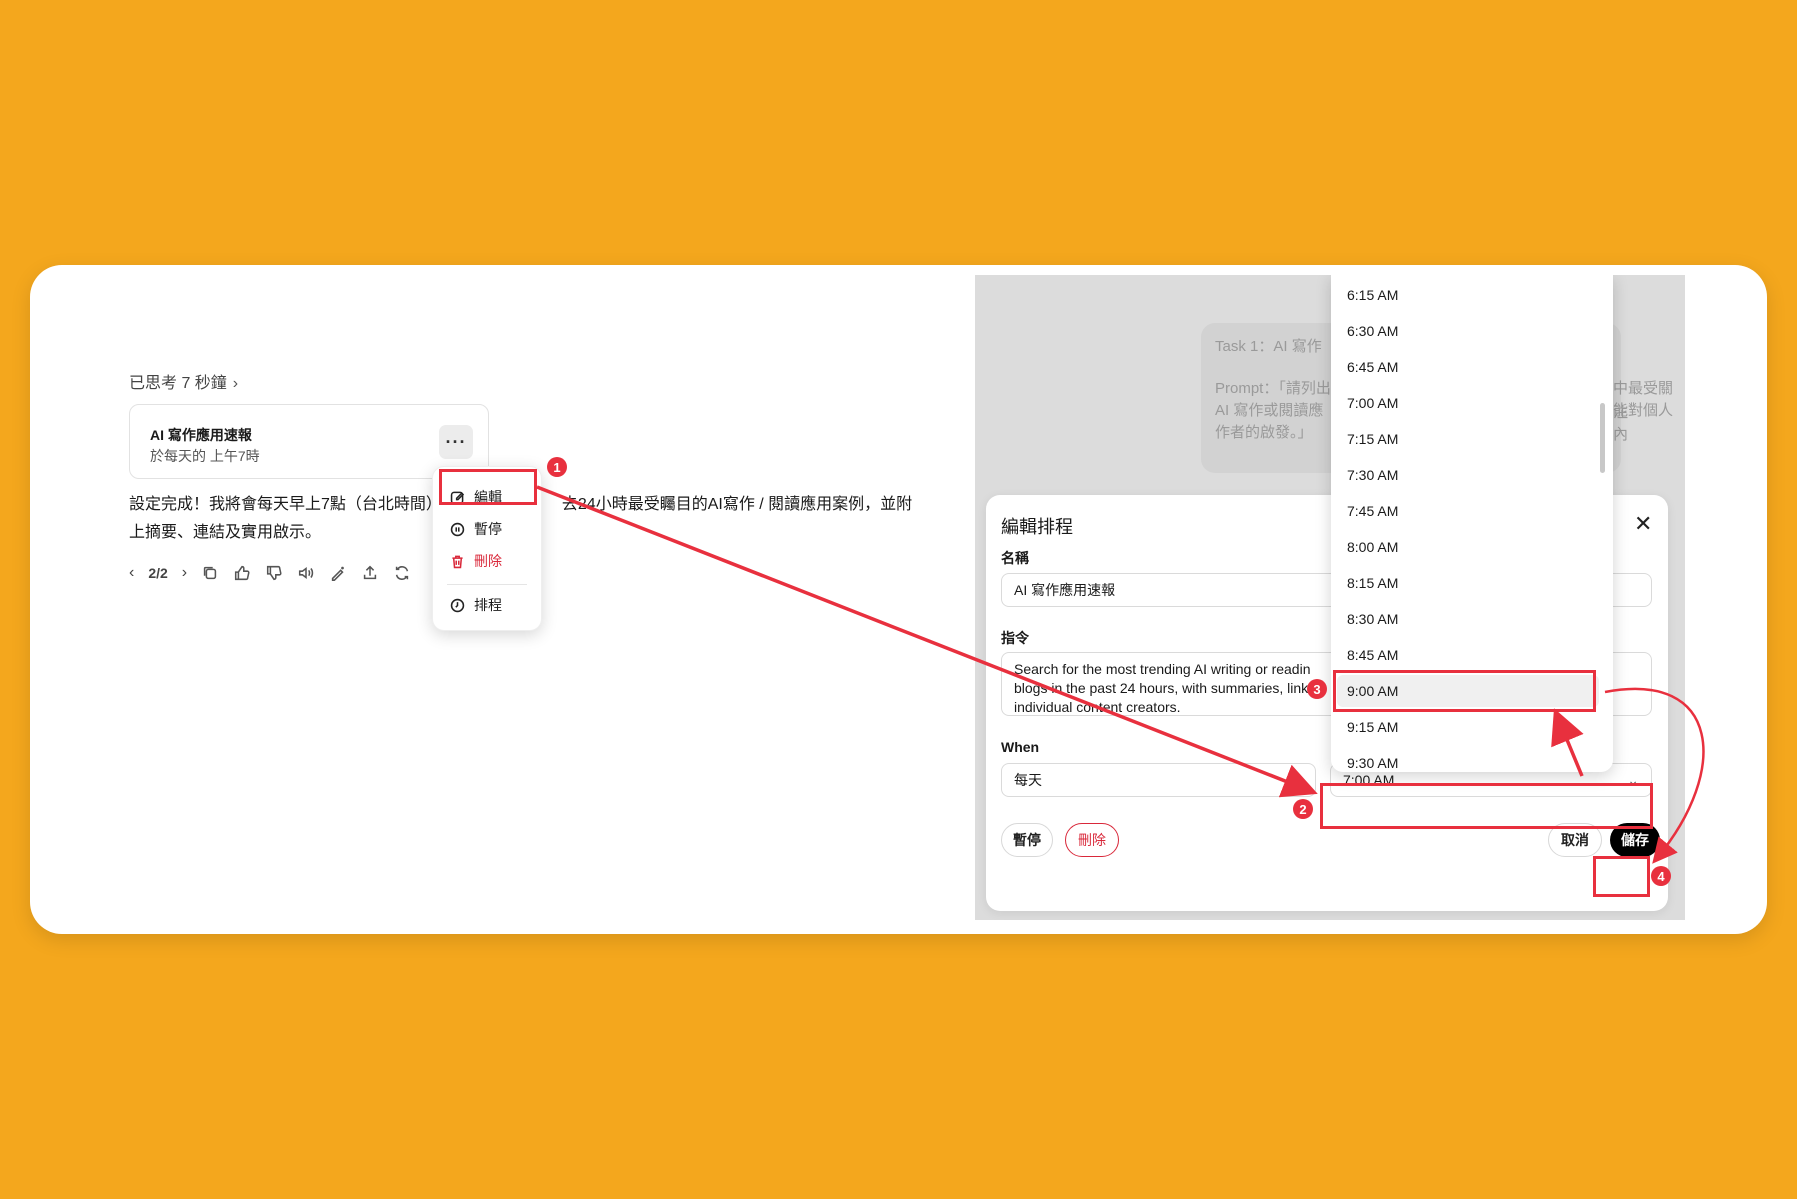 The height and width of the screenshot is (1199, 1797). Describe the element at coordinates (1372, 547) in the screenshot. I see `time-option: 8:00 AM` at that location.